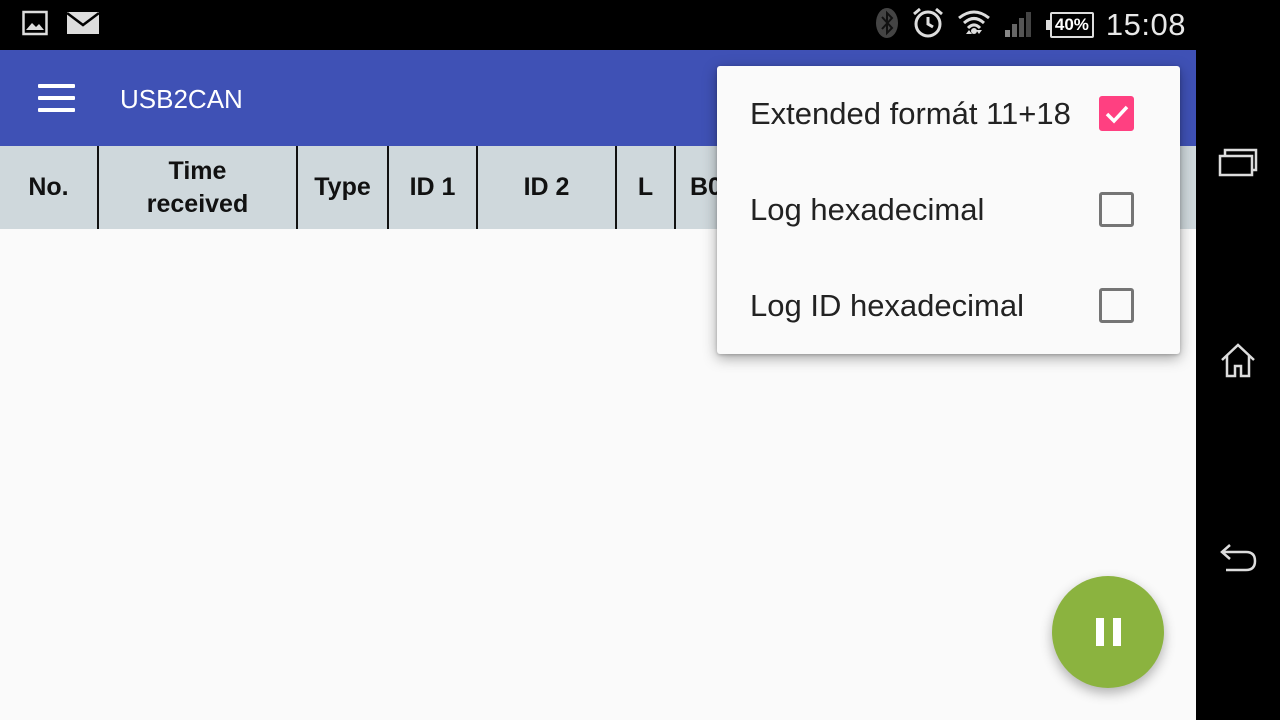  I want to click on image-icon, so click(35, 25).